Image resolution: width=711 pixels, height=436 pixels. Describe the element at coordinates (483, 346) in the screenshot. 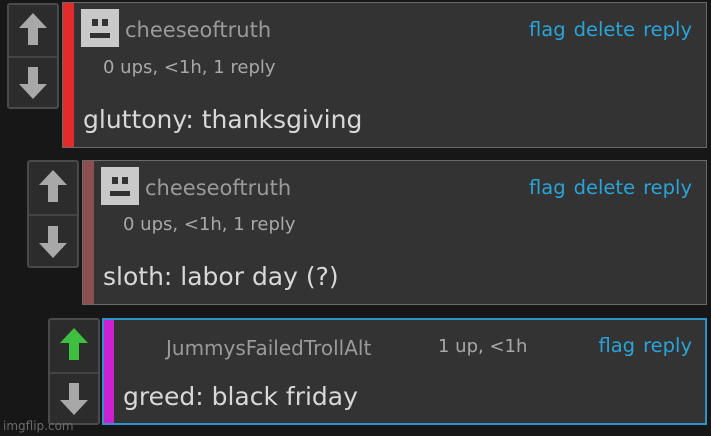

I see `comment-meta: 1 up, <1h` at that location.